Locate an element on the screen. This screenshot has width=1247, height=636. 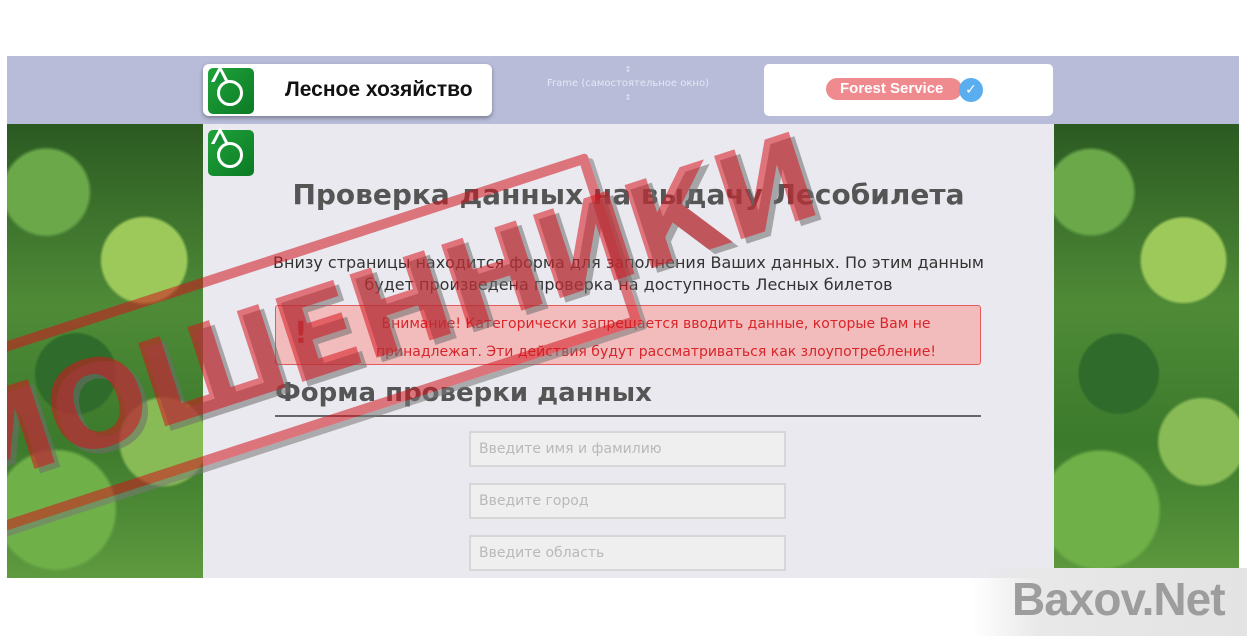
watermark-text: Baxov.Net is located at coordinates (1119, 599).